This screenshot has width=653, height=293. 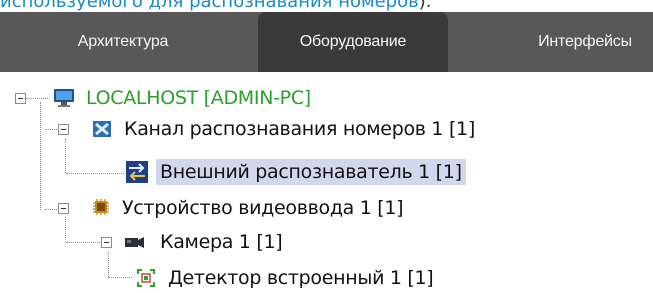 I want to click on tree-node-builtin-detector: Детектор встроенный 1 [1], so click(x=300, y=278).